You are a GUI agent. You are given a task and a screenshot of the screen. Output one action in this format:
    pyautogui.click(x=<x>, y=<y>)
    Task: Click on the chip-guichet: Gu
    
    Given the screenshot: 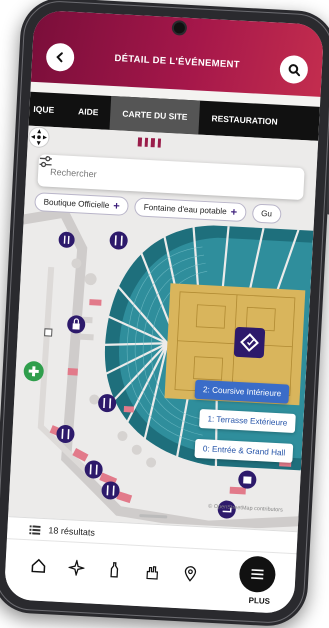 What is the action you would take?
    pyautogui.click(x=266, y=213)
    